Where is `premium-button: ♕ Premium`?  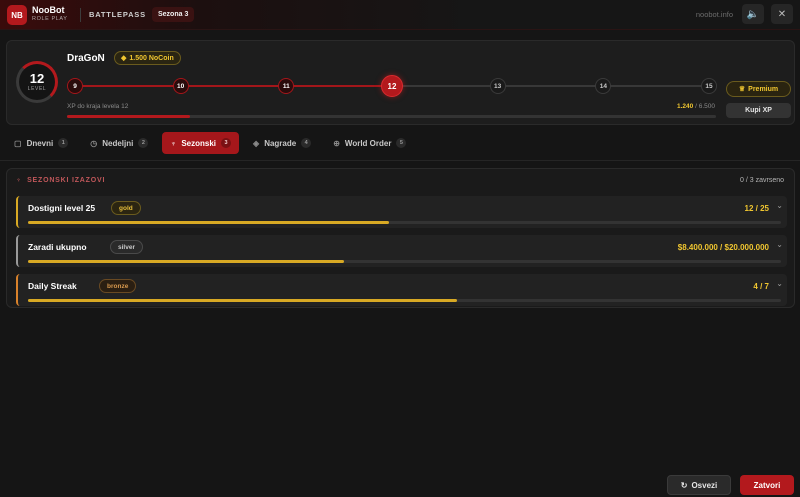
premium-button: ♕ Premium is located at coordinates (758, 89).